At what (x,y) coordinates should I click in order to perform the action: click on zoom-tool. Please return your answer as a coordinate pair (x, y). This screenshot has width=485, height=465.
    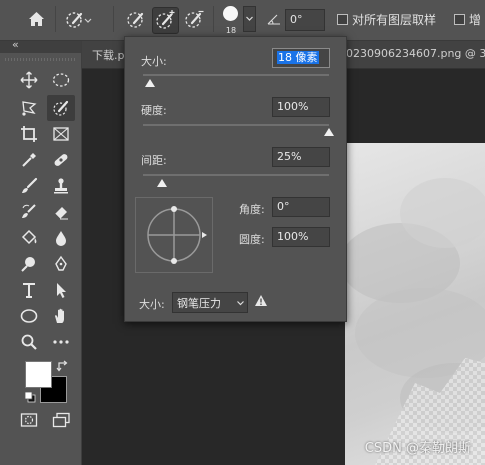
    Looking at the image, I should click on (29, 342).